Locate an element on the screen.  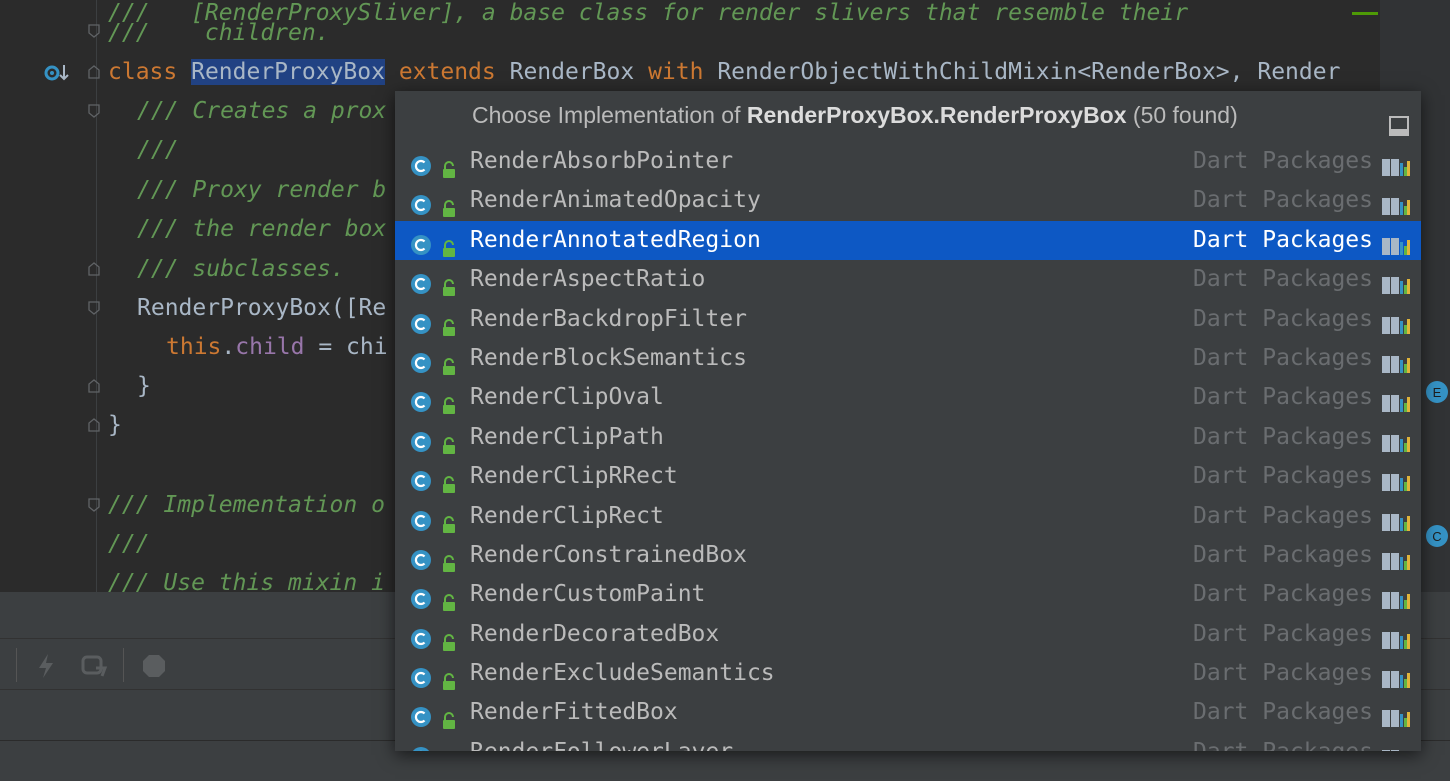
code-line: this.child = chi is located at coordinates (277, 347).